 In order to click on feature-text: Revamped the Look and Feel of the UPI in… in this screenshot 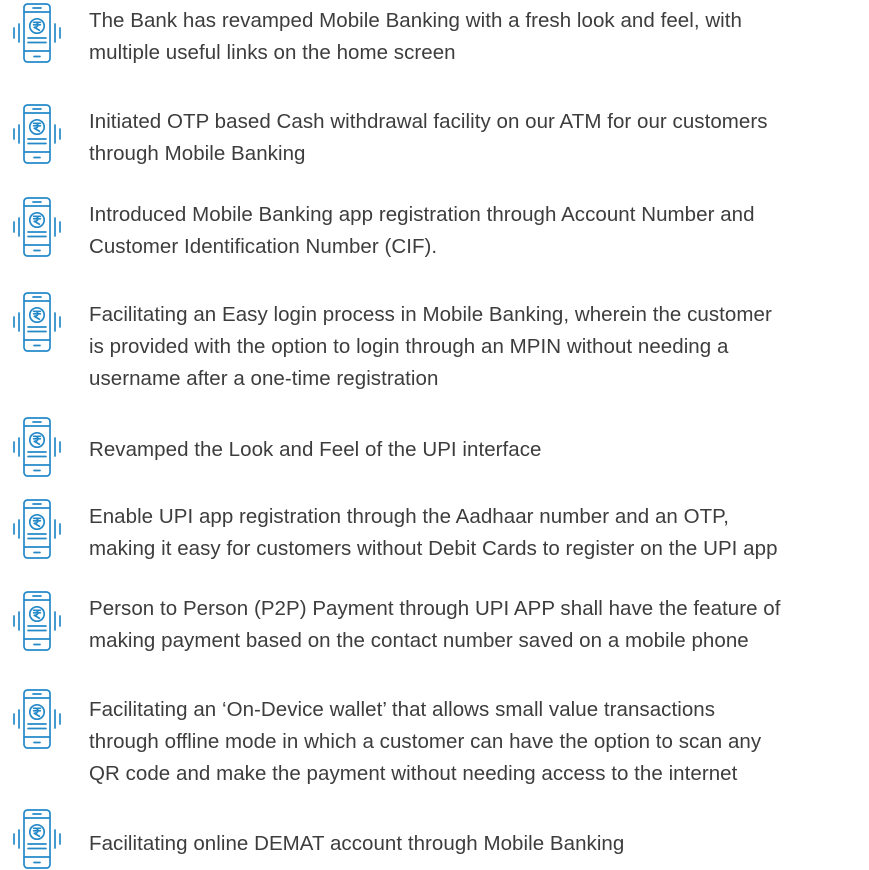, I will do `click(474, 450)`.